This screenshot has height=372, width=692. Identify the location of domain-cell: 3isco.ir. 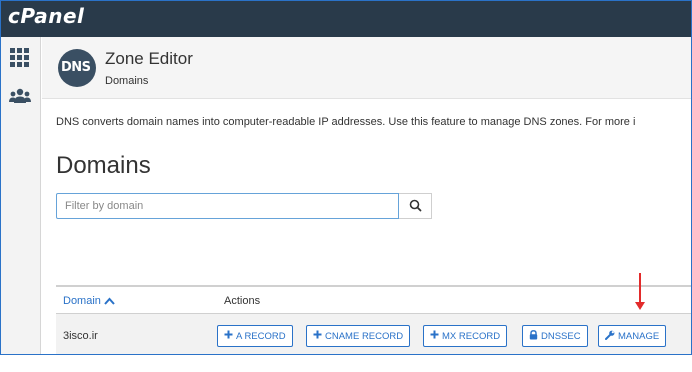
(80, 336).